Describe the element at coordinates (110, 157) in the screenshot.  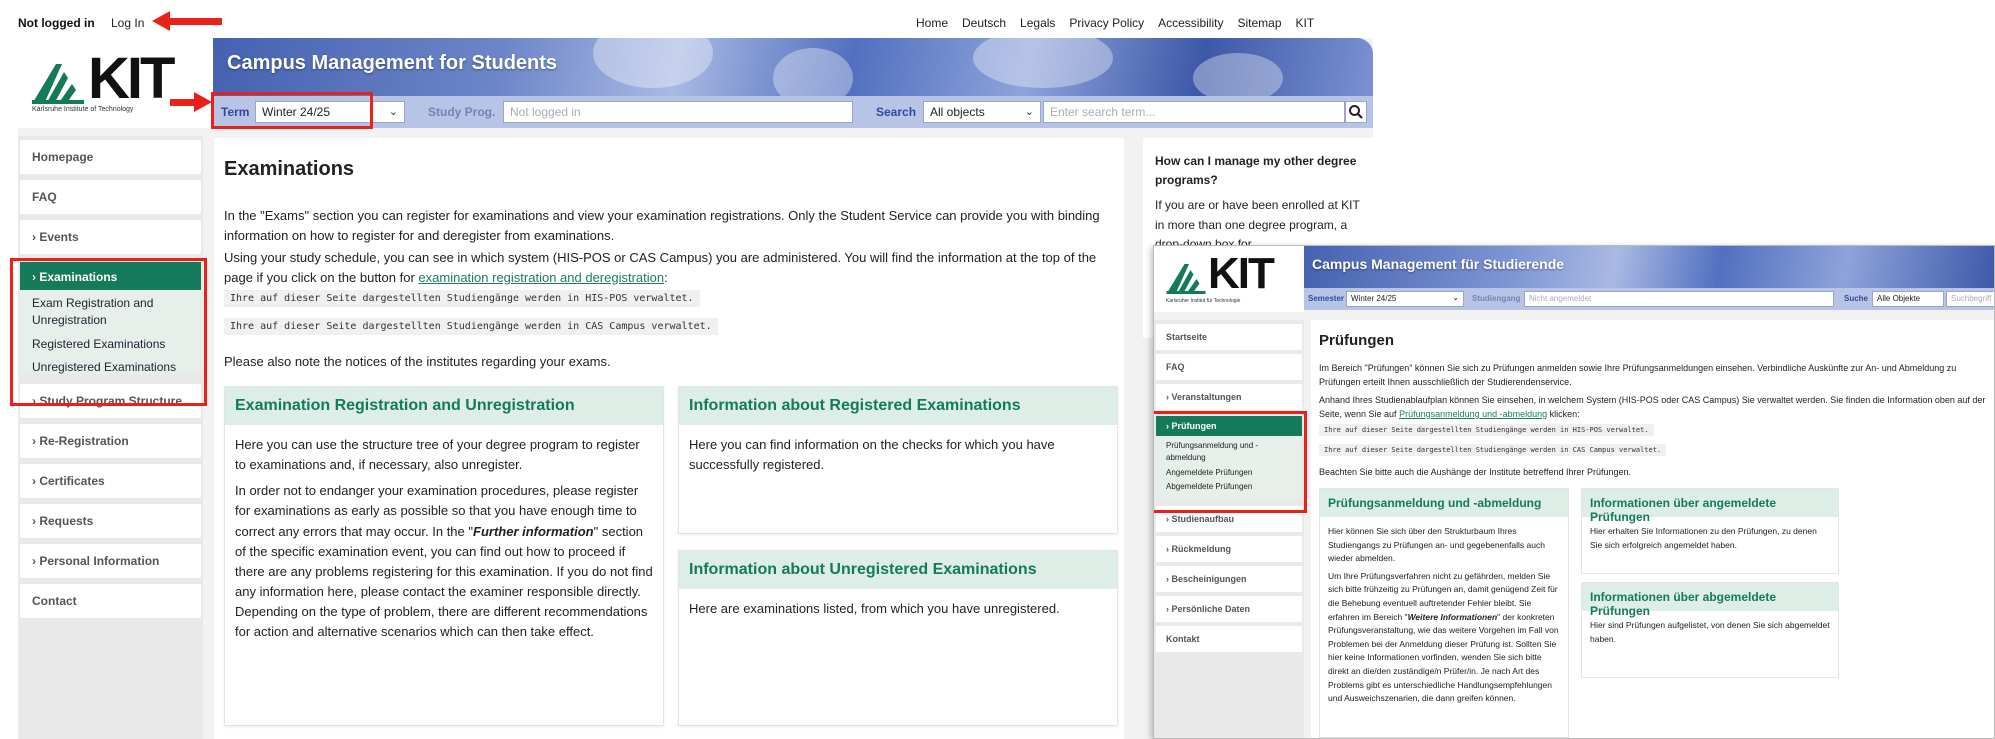
I see `sidebar-item-homepage: Homepage` at that location.